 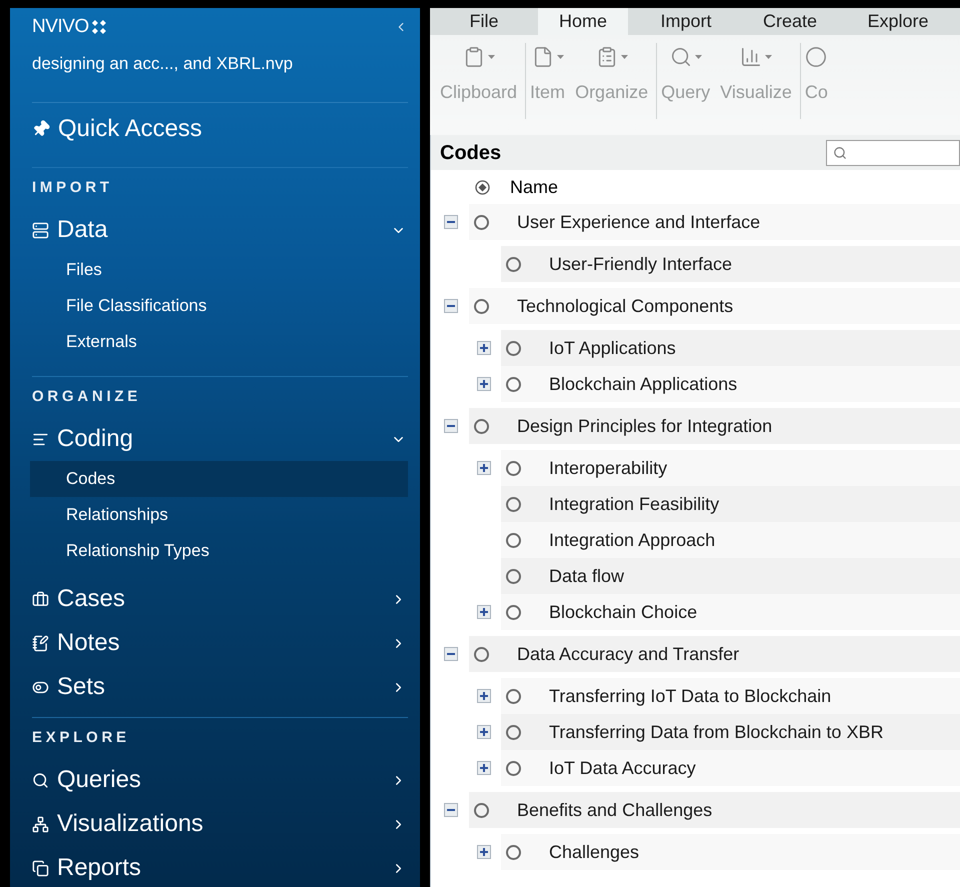 I want to click on ribbon-tab: Create, so click(x=790, y=21).